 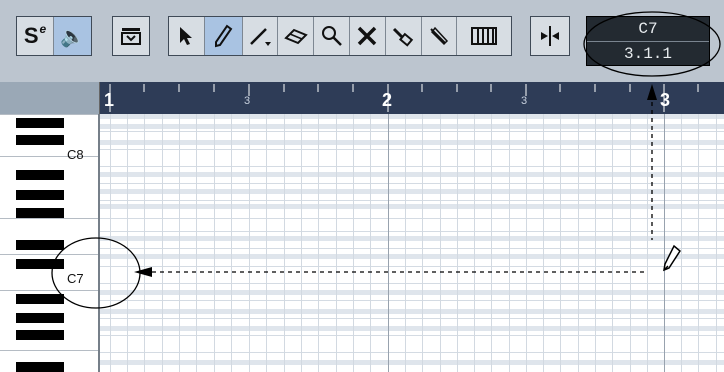 I want to click on magnifier-icon, so click(x=331, y=36).